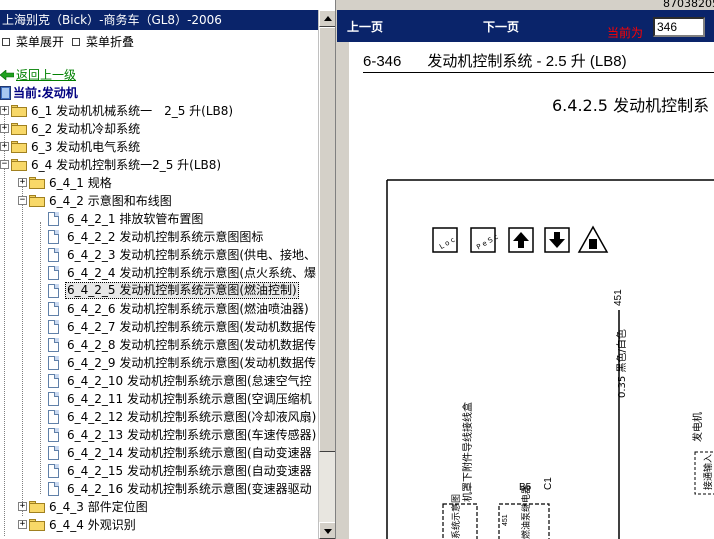  What do you see at coordinates (159, 507) in the screenshot?
I see `tree-item: + 6_4_3 部件定位图` at bounding box center [159, 507].